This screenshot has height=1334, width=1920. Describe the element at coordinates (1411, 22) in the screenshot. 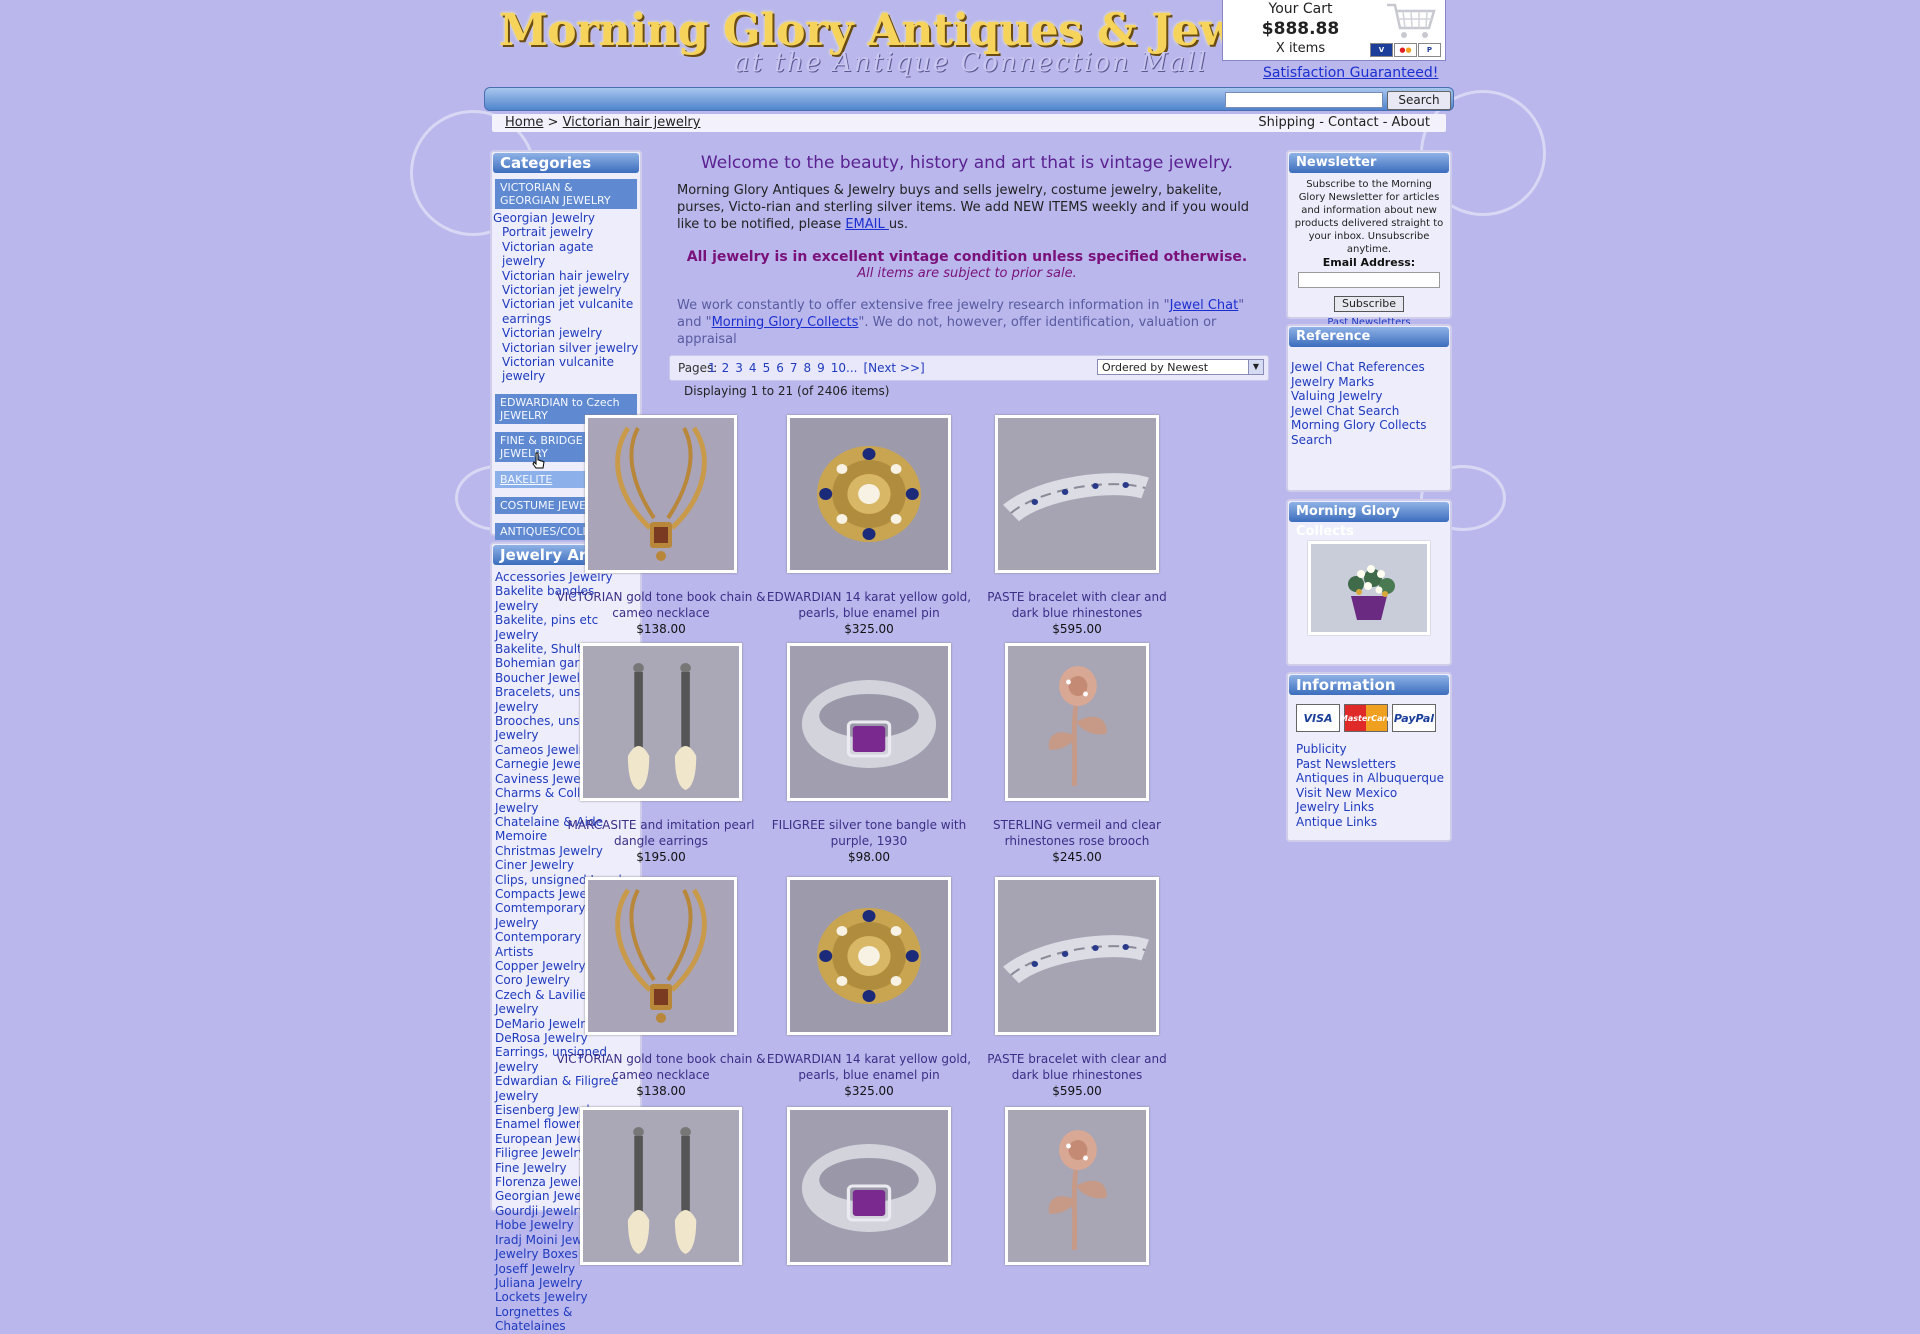

I see `shopping-cart-icon` at that location.